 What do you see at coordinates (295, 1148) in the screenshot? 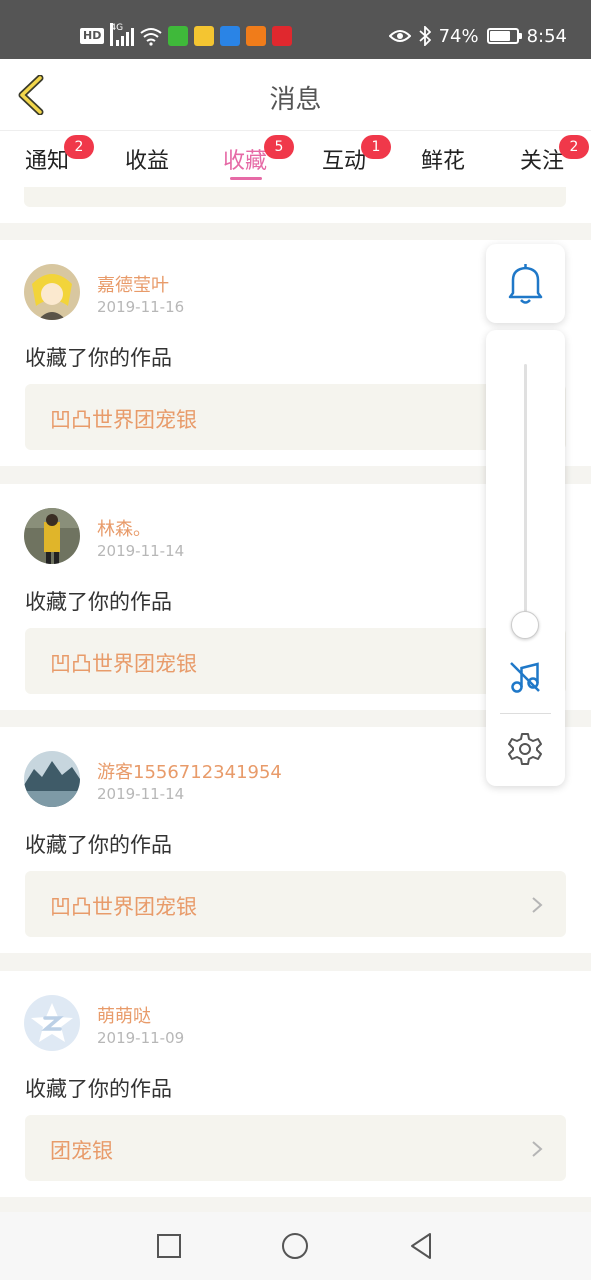
I see `work-link: 团宠银` at bounding box center [295, 1148].